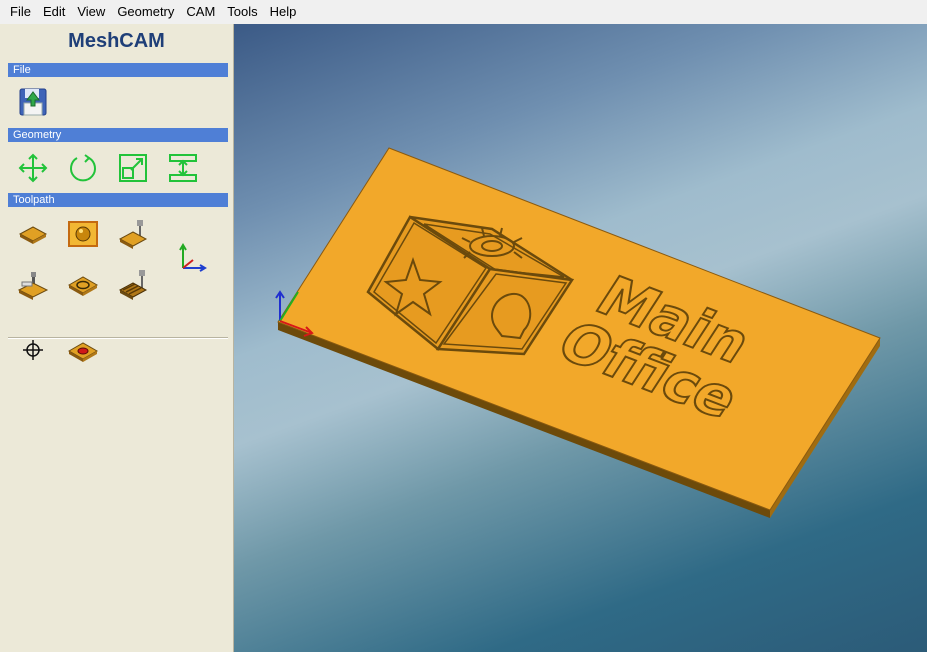  I want to click on roughing-button, so click(33, 284).